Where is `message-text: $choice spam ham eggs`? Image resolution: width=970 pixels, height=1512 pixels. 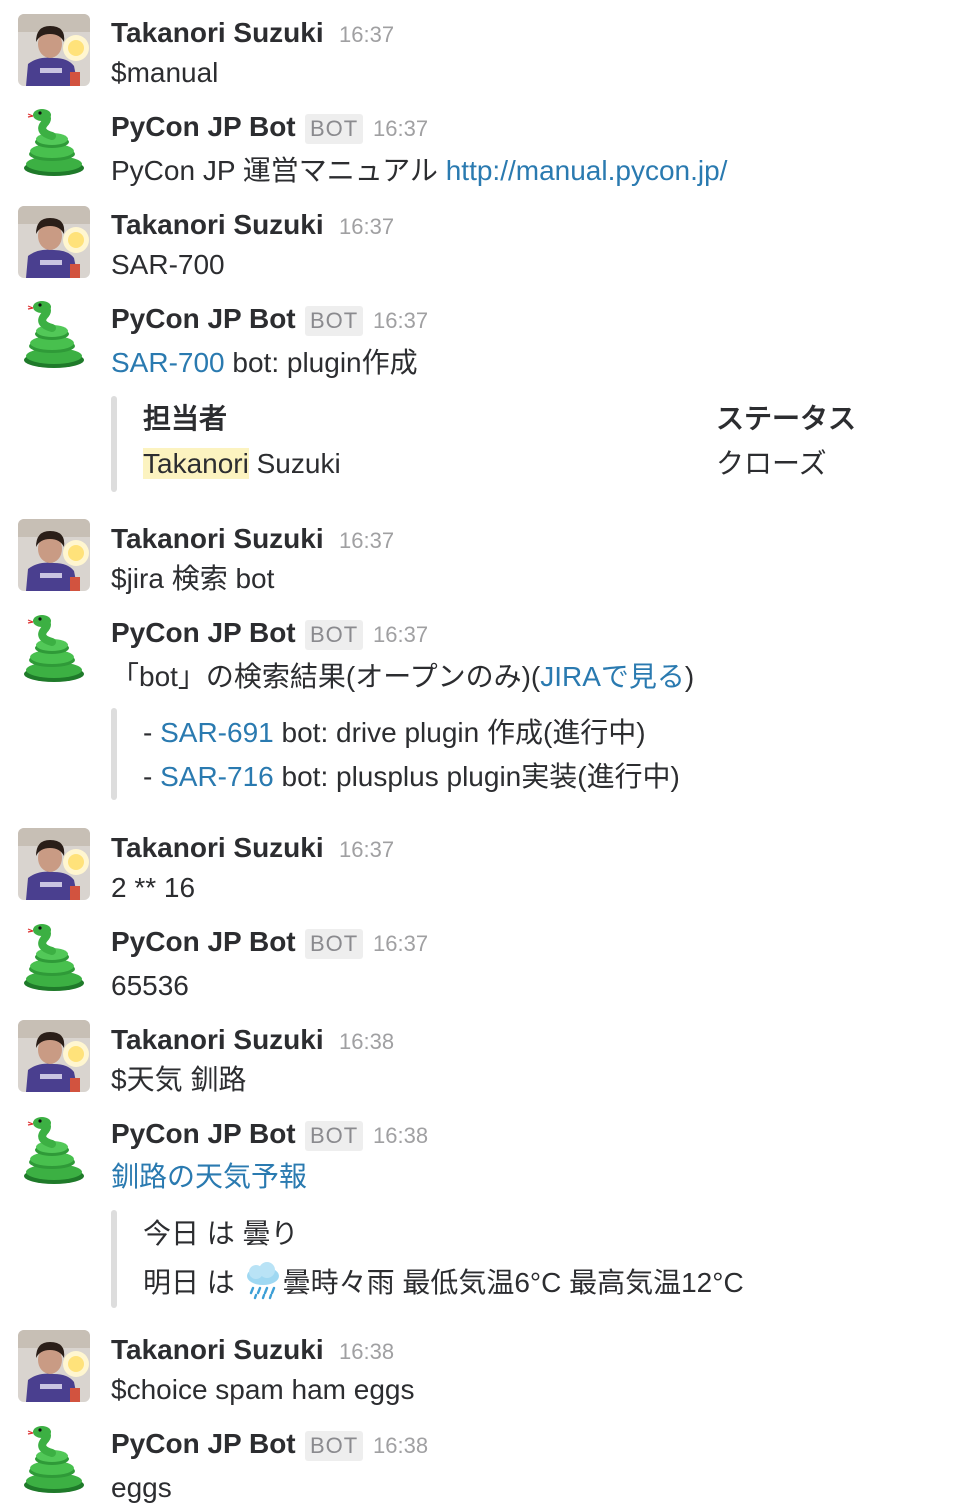 message-text: $choice spam ham eggs is located at coordinates (263, 1389).